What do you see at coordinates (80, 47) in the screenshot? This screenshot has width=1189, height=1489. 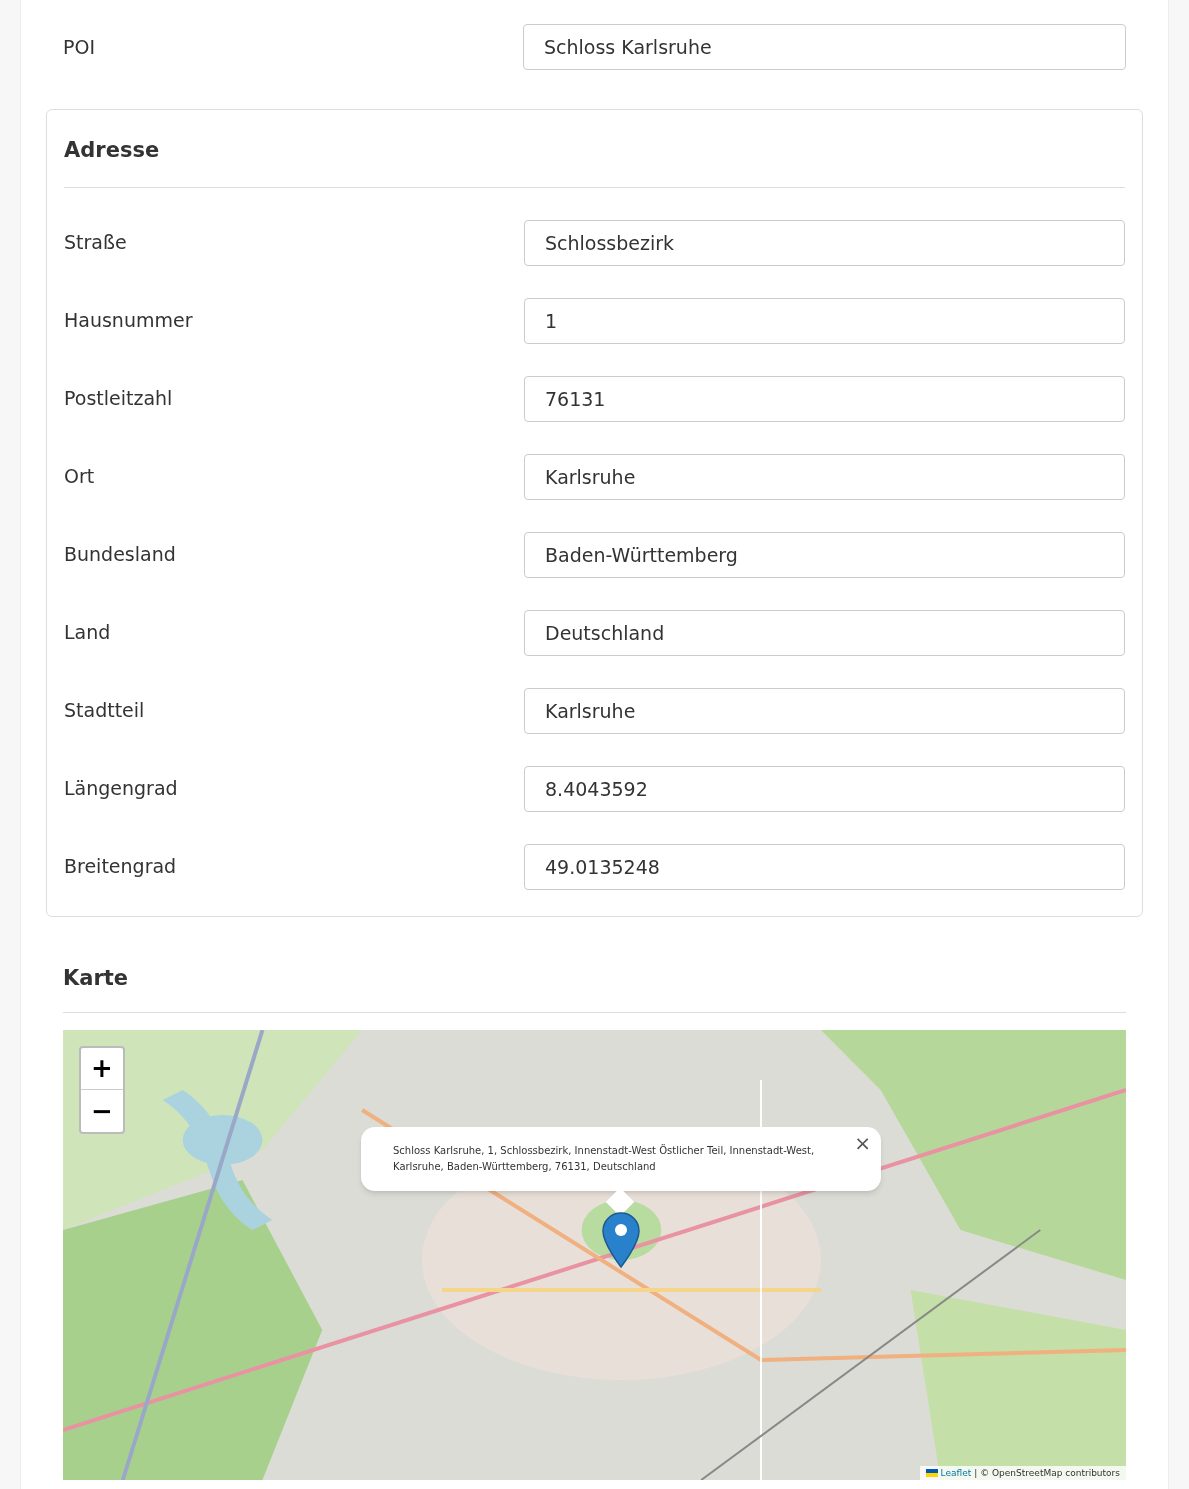 I see `field-label: POI` at bounding box center [80, 47].